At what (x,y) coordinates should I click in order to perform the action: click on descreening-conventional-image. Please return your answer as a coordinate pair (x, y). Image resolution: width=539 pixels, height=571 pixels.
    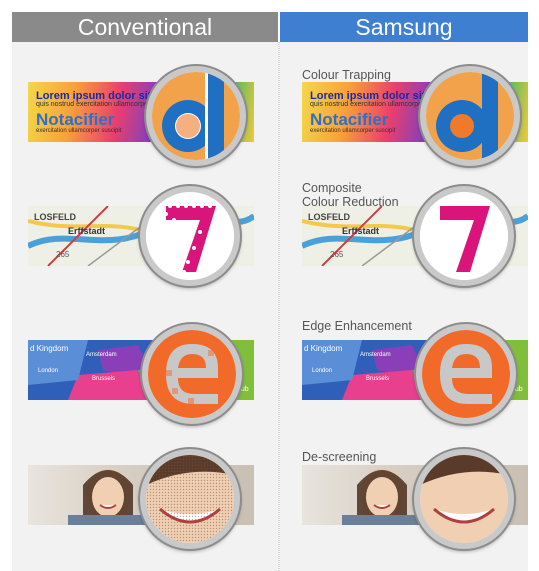
    Looking at the image, I should click on (141, 499).